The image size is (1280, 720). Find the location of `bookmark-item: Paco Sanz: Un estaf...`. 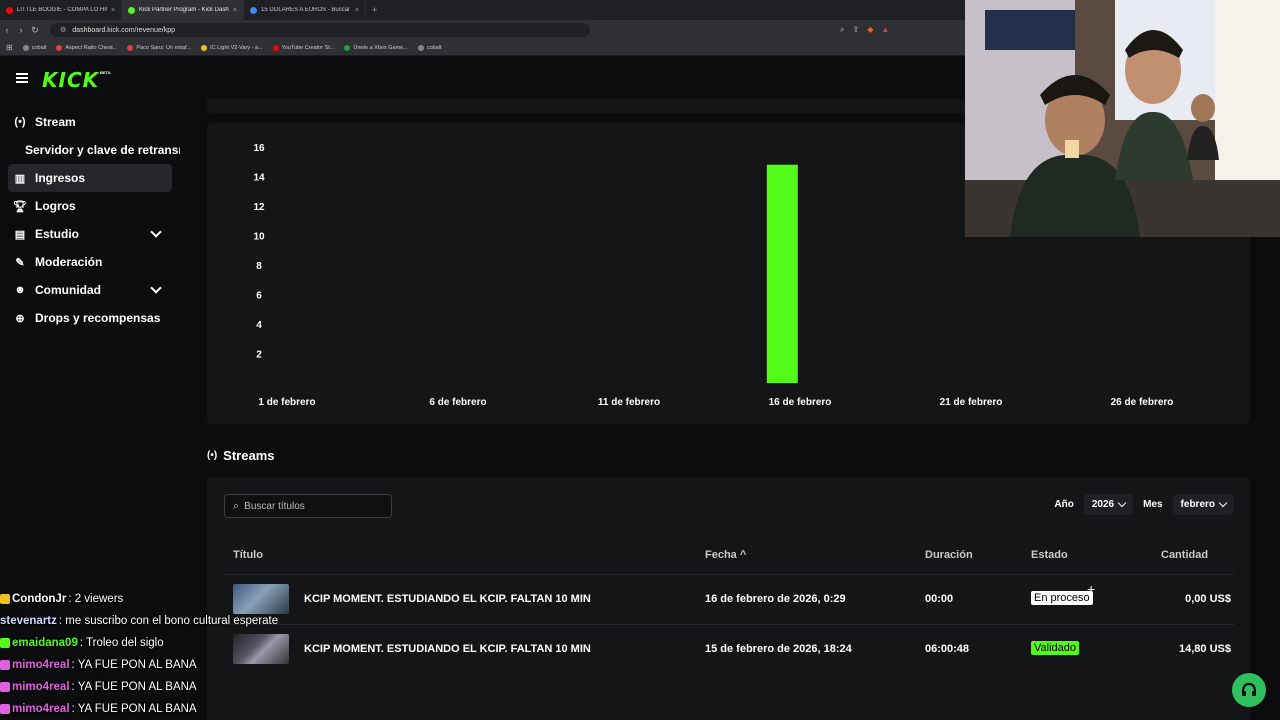

bookmark-item: Paco Sanz: Un estaf... is located at coordinates (159, 47).